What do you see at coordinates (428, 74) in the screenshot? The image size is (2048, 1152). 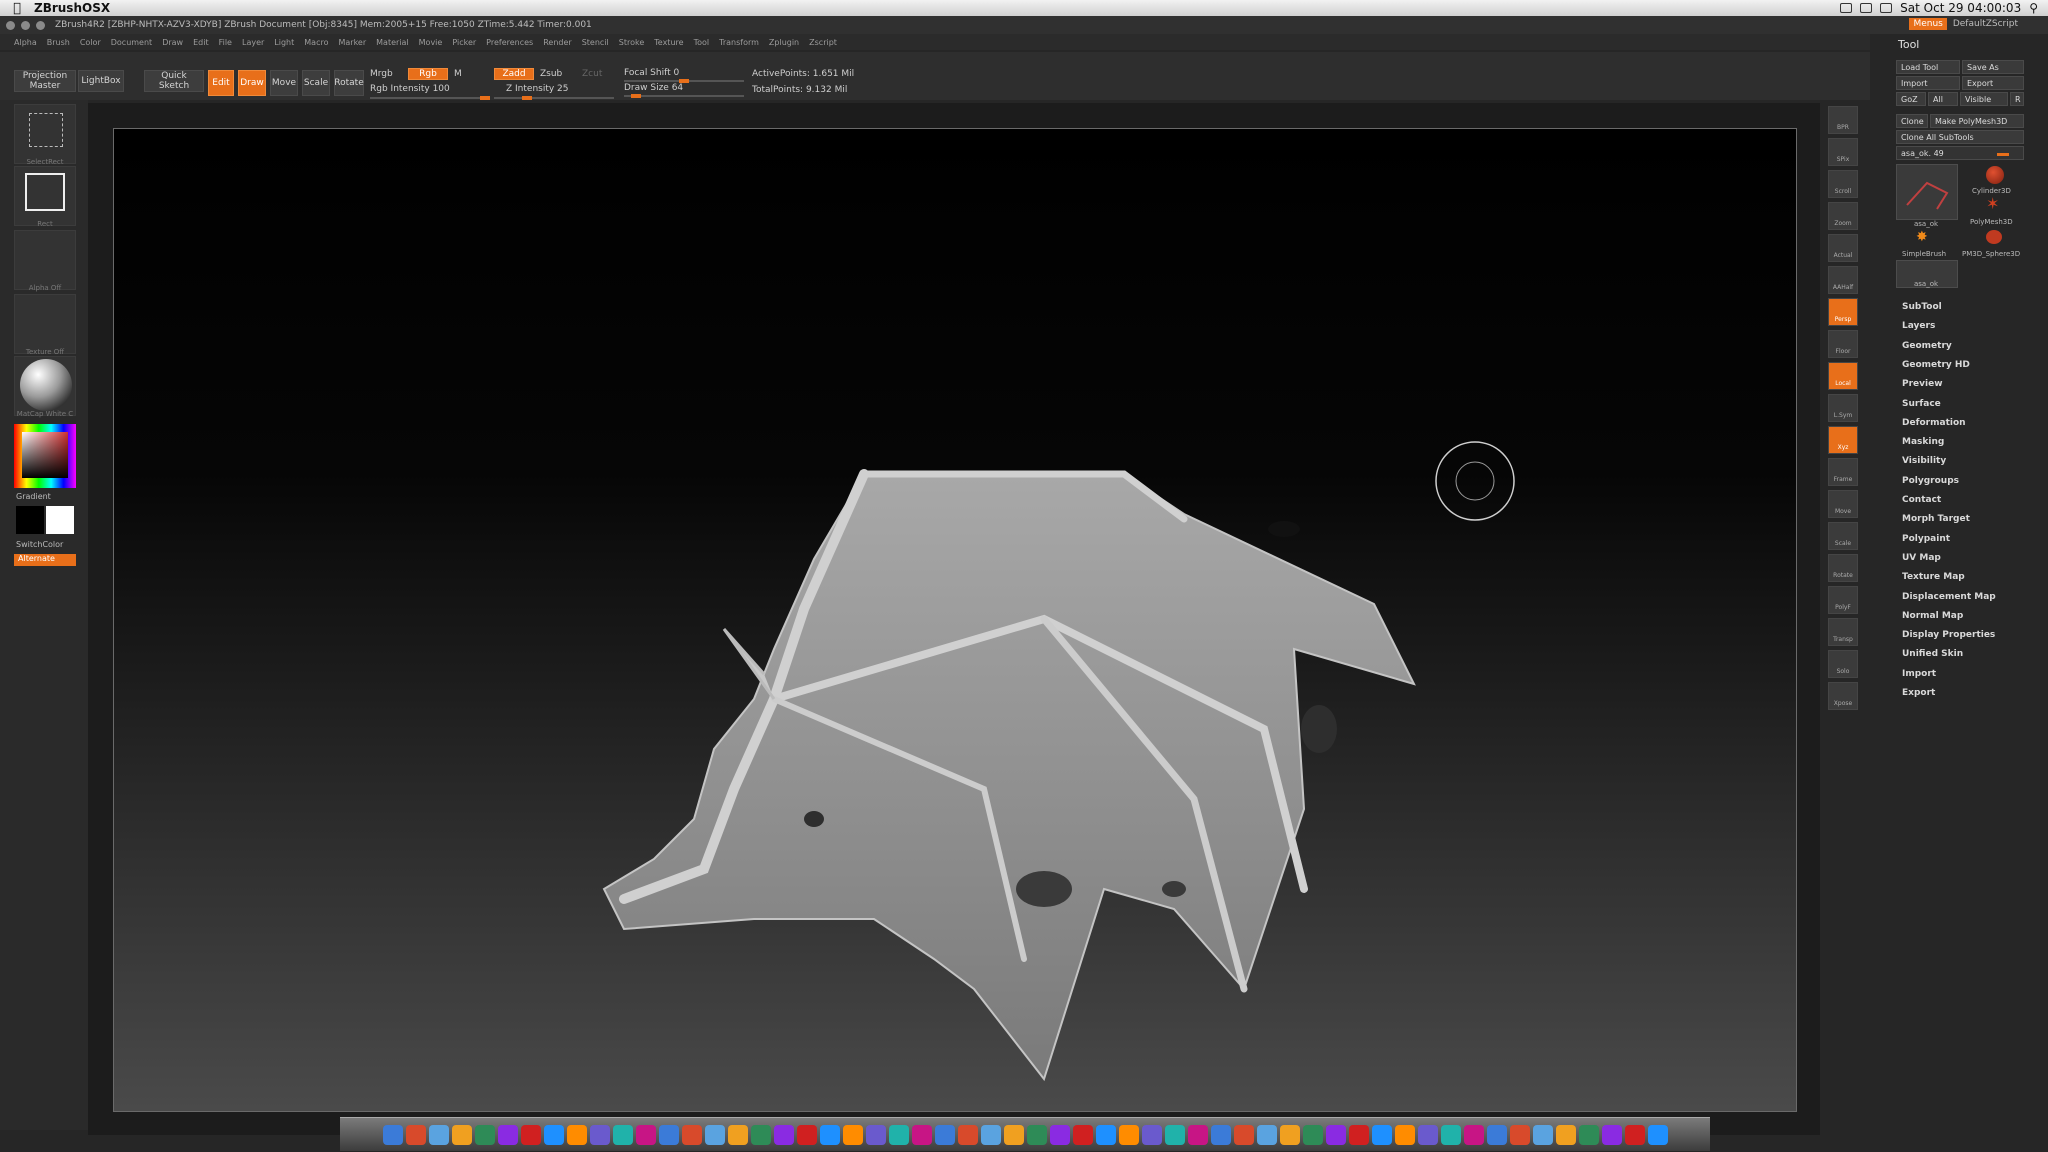 I see `rgb-button: Rgb` at bounding box center [428, 74].